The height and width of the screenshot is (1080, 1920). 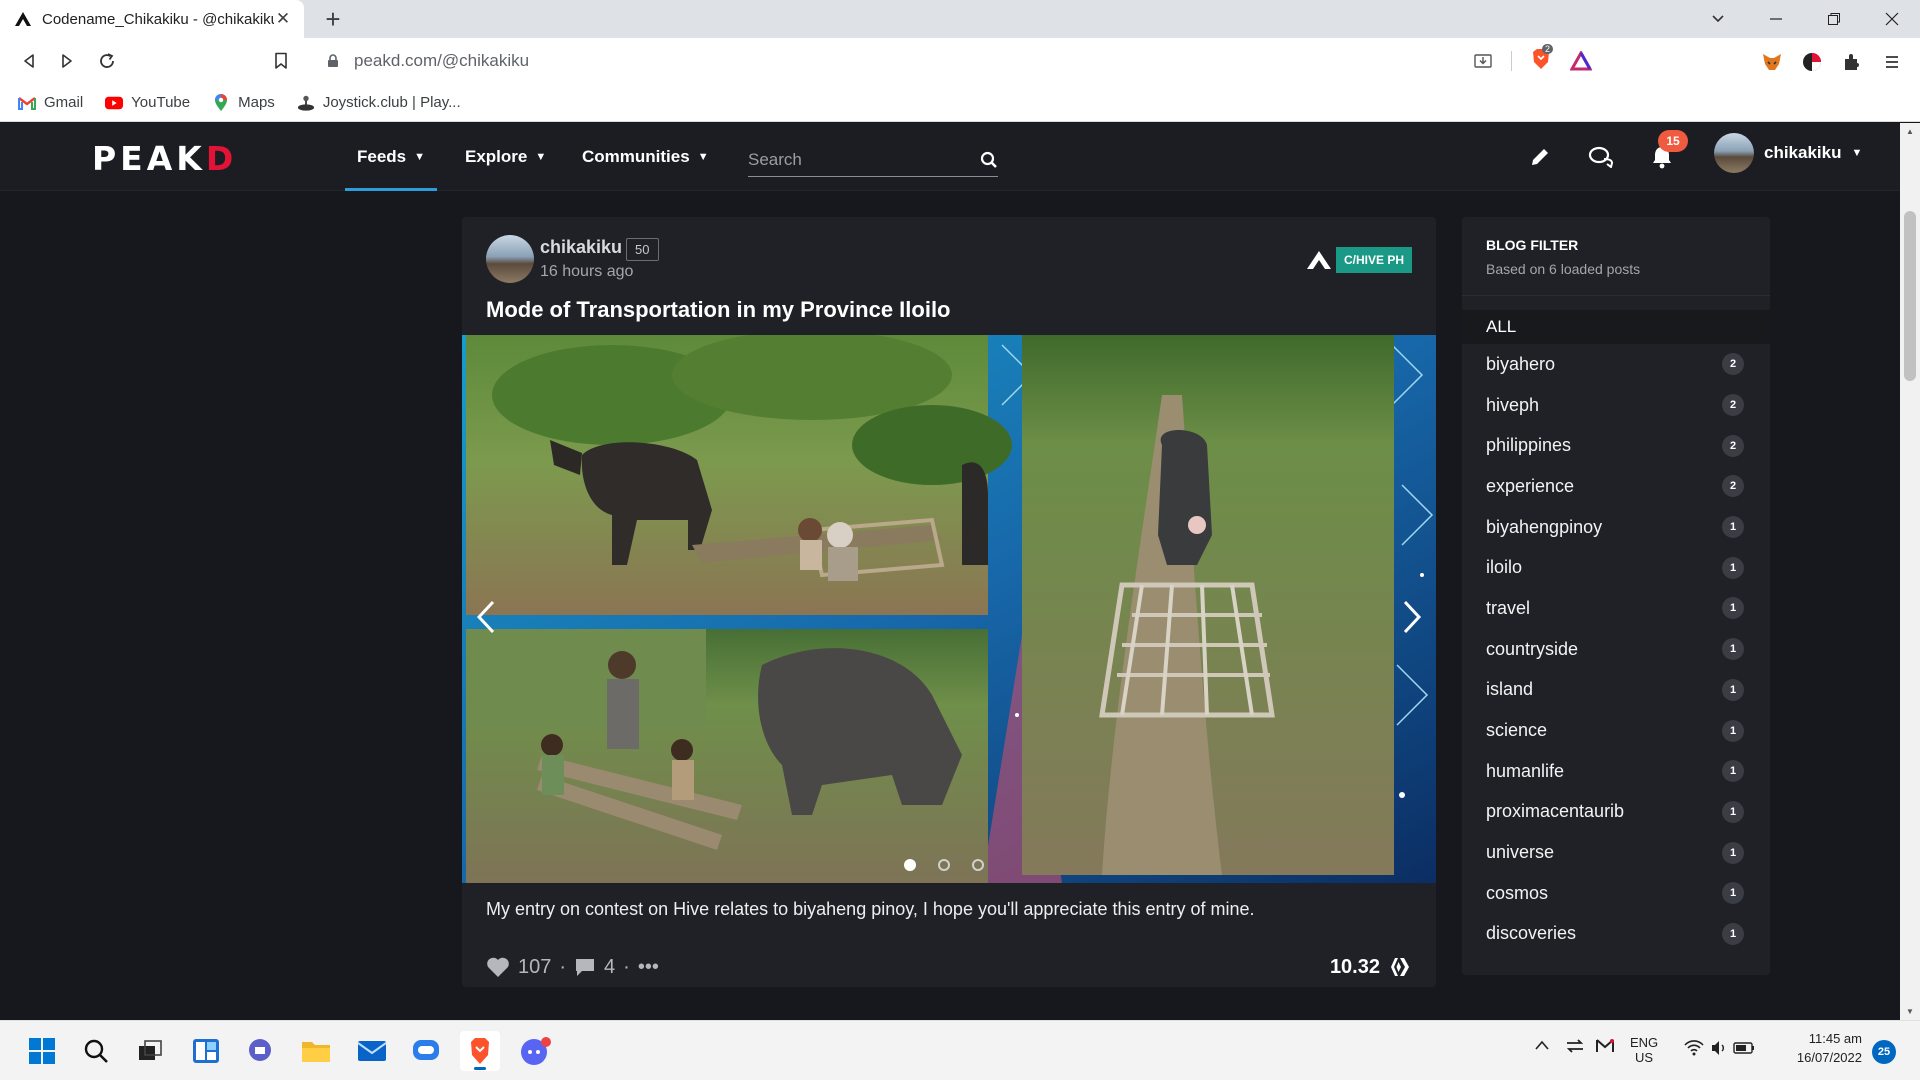 I want to click on filter-tag-science: science 1, so click(x=1616, y=730).